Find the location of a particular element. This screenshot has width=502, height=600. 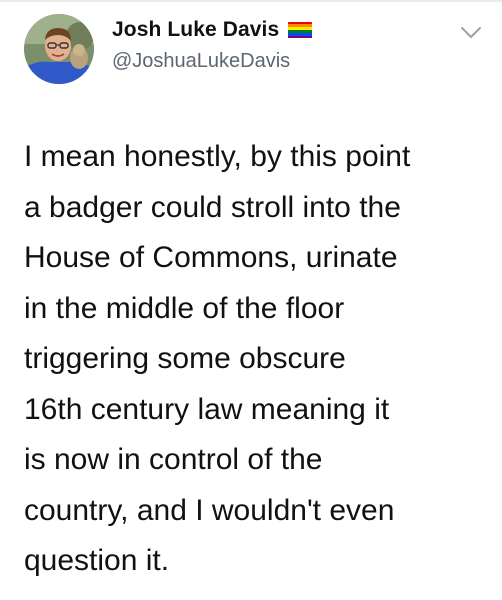

tweet-text-line: 16th century law meaning it is located at coordinates (207, 409).